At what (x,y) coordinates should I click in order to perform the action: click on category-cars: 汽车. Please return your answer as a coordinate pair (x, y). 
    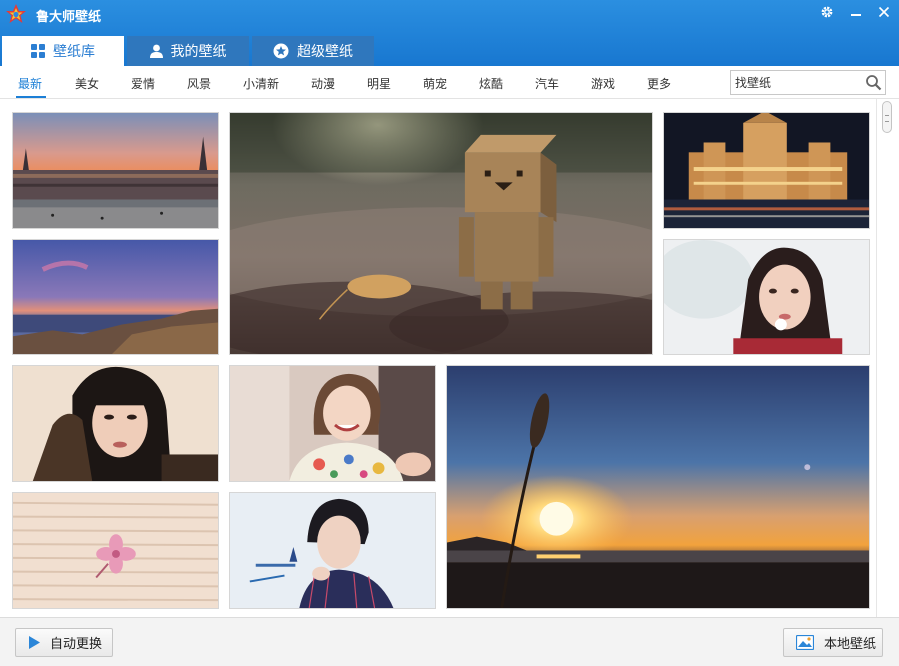
    Looking at the image, I should click on (547, 83).